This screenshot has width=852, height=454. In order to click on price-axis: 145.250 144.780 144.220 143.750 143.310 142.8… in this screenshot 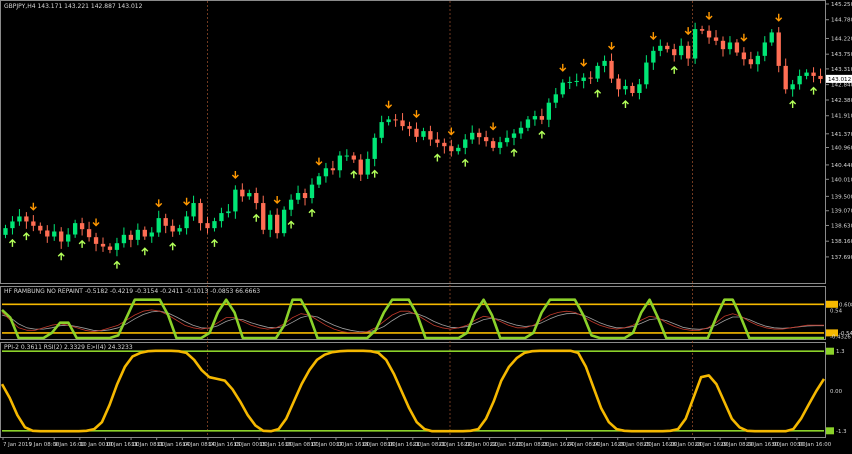, I will do `click(838, 218)`.